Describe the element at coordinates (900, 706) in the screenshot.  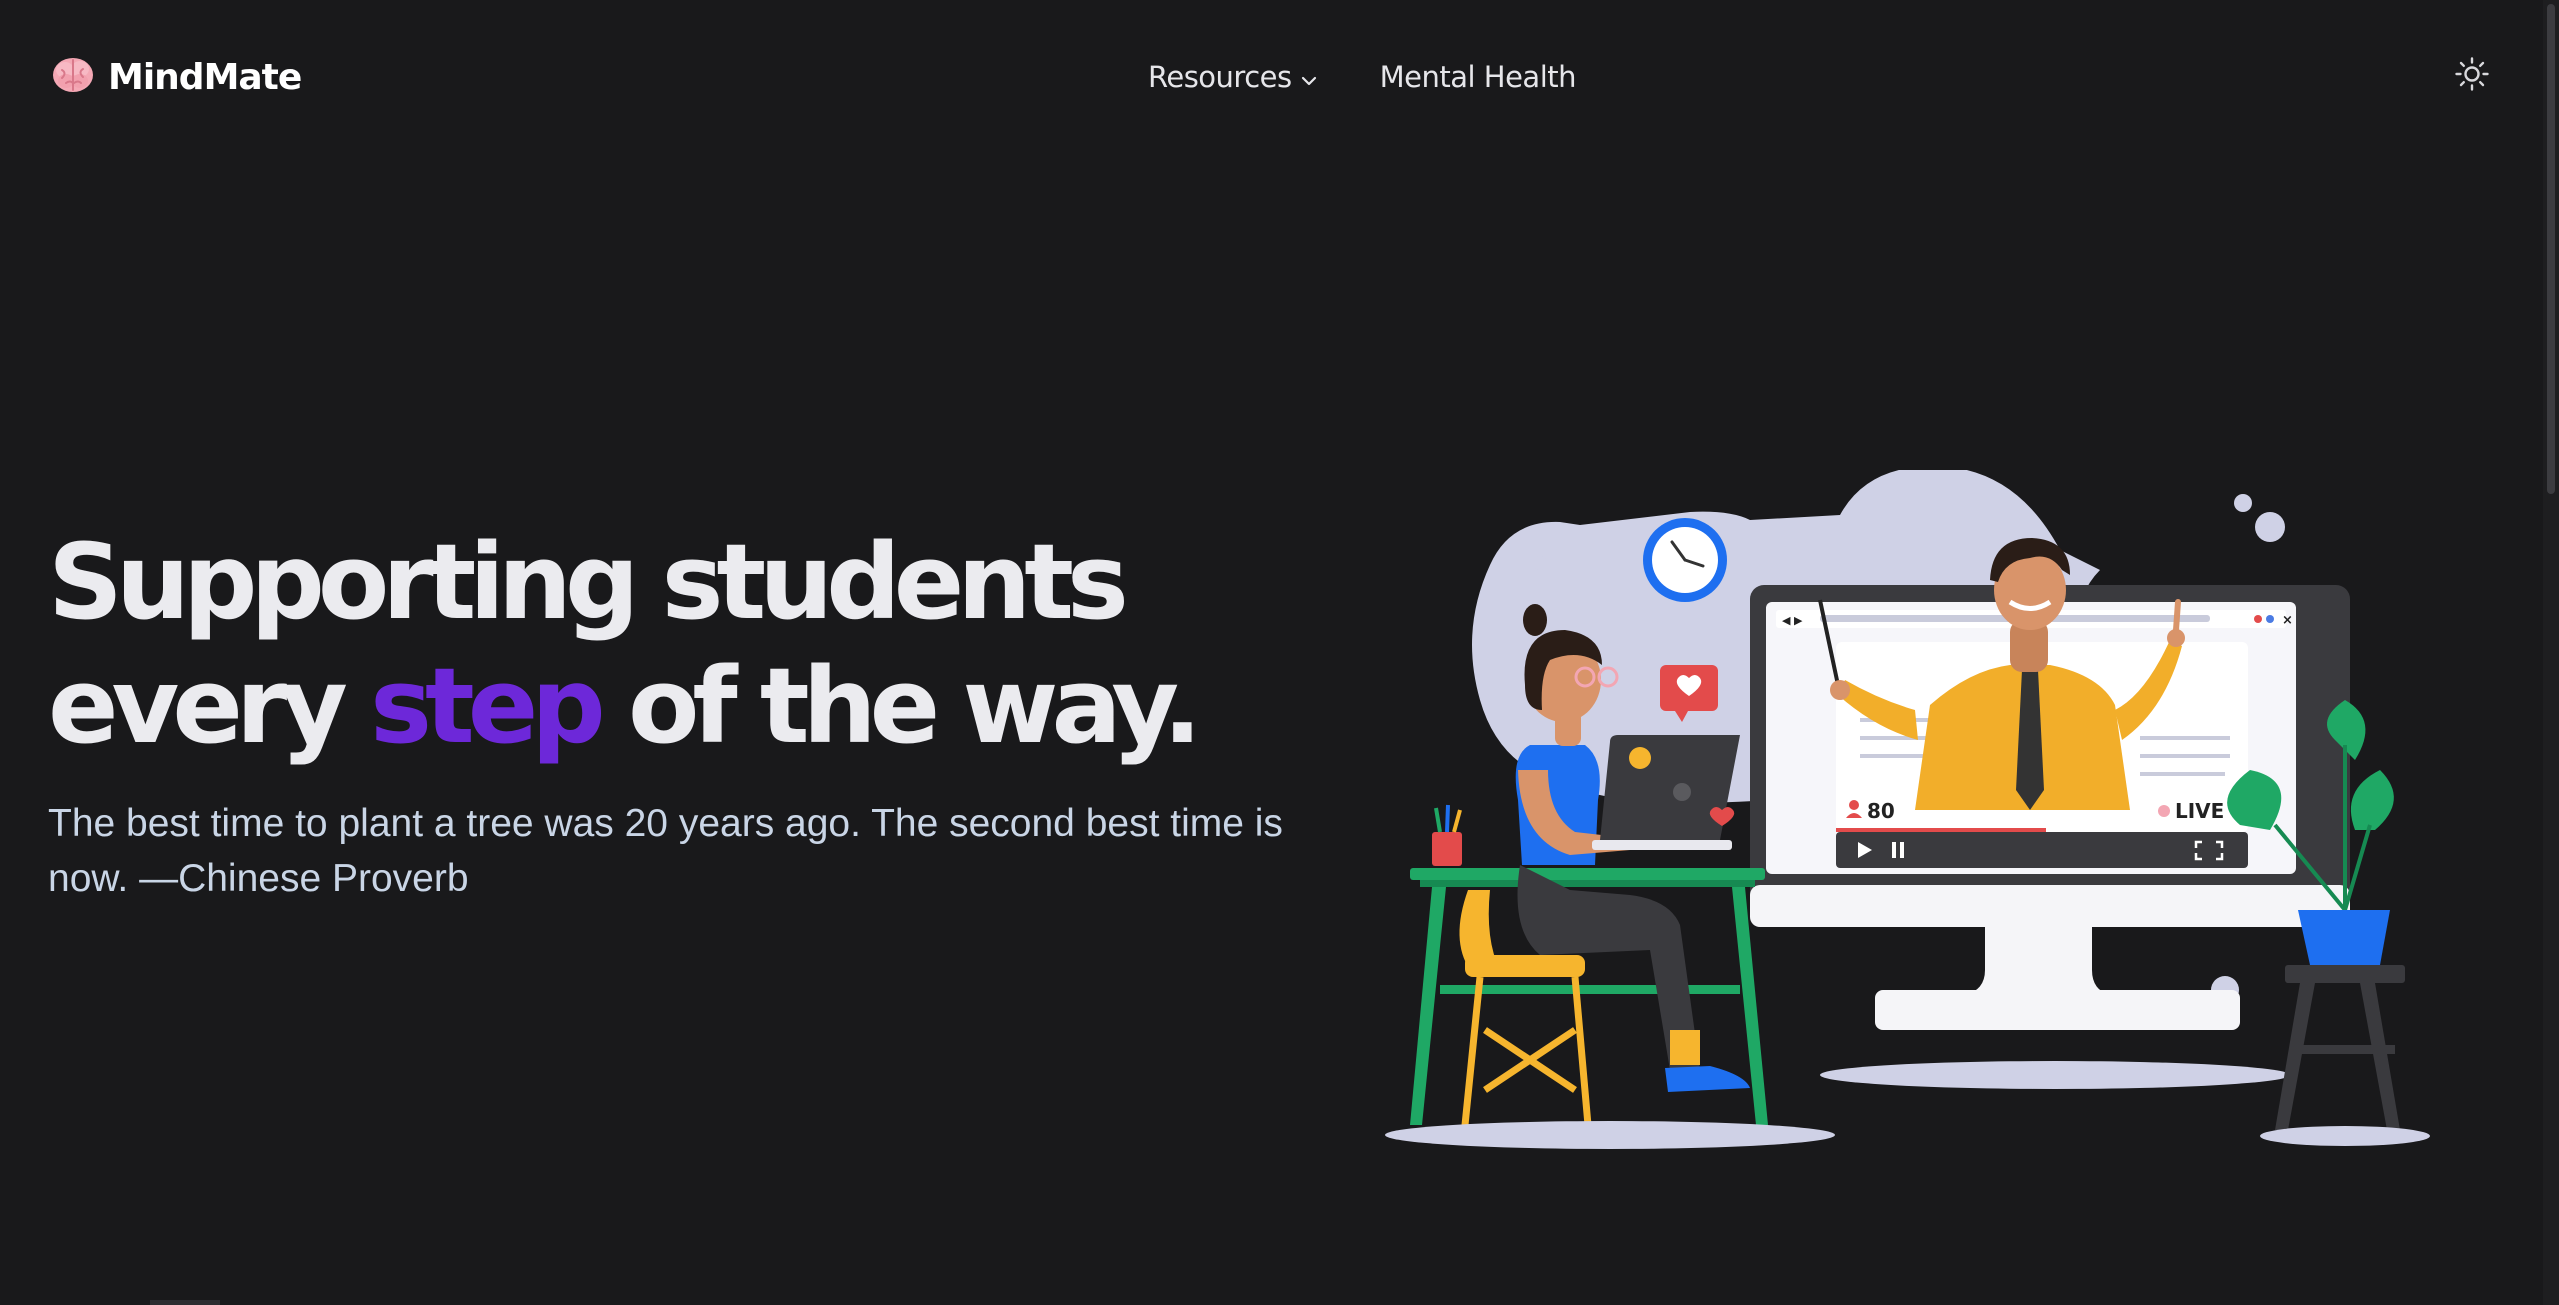
I see `hero-heading-line2-suffix: of the way.` at that location.